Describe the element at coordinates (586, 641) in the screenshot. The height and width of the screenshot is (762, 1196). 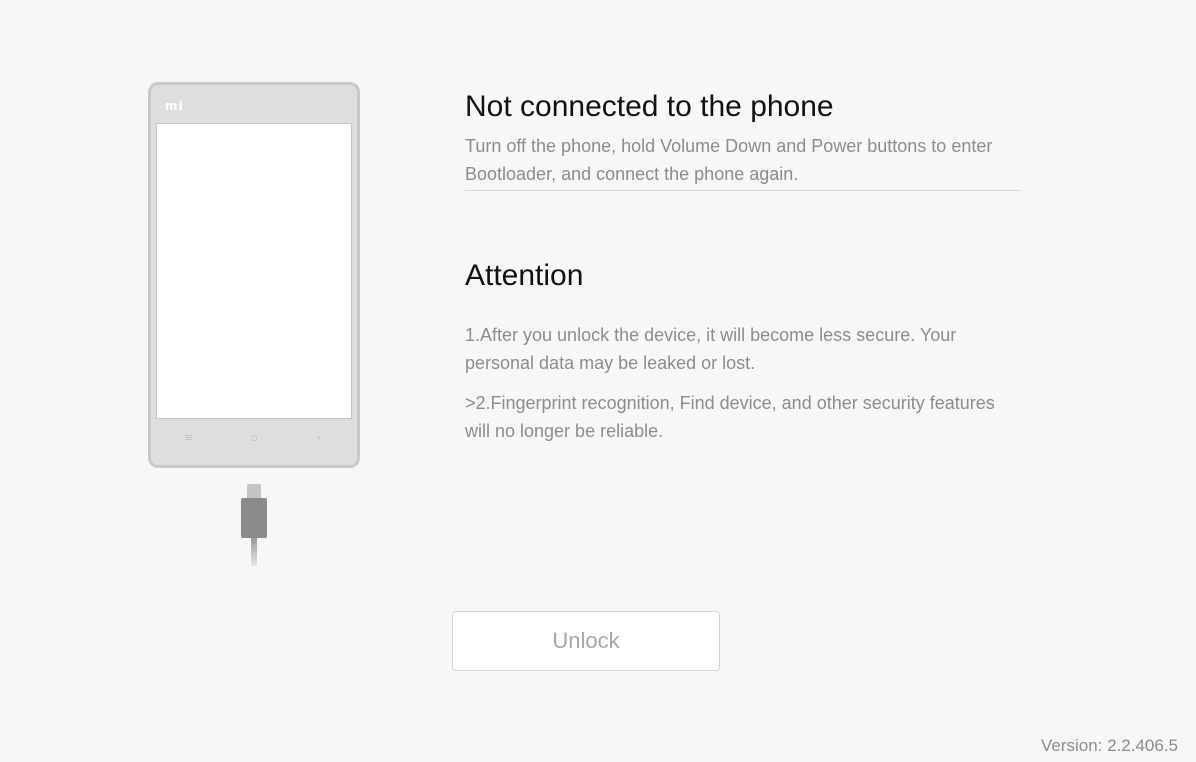
I see `unlock-button: Unlock` at that location.